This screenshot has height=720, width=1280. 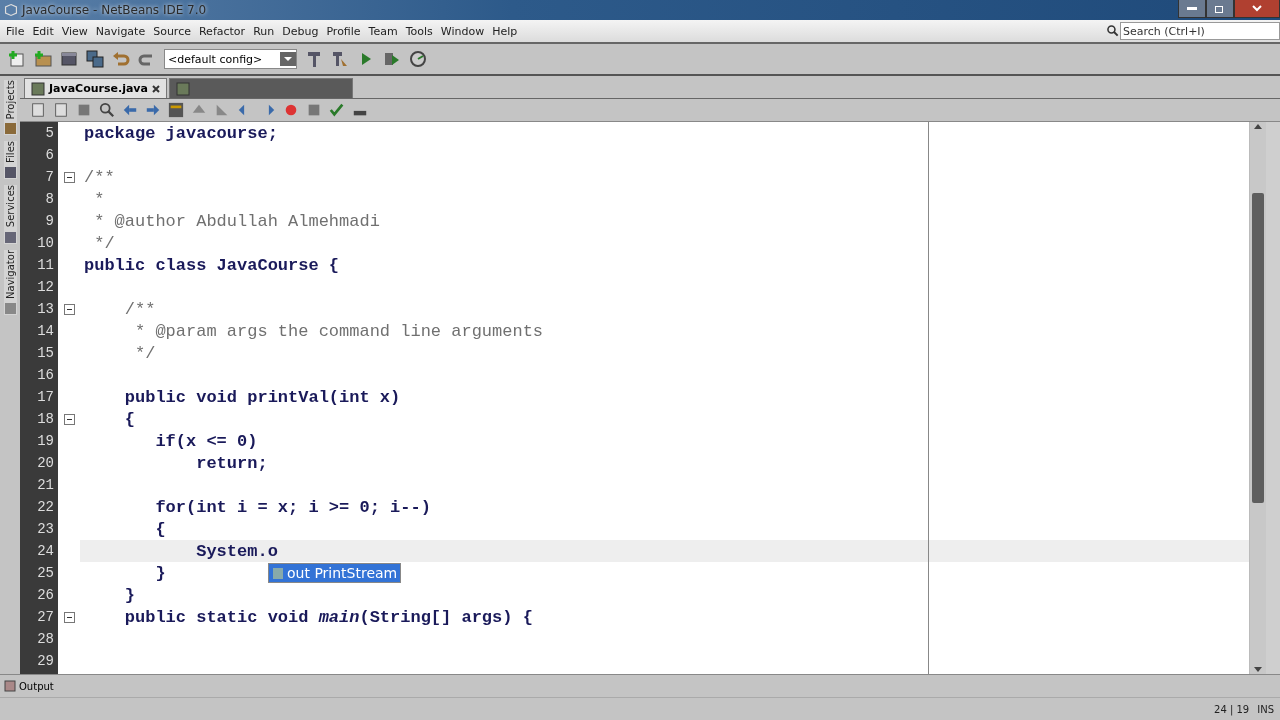 What do you see at coordinates (95, 59) in the screenshot?
I see `save-icon` at bounding box center [95, 59].